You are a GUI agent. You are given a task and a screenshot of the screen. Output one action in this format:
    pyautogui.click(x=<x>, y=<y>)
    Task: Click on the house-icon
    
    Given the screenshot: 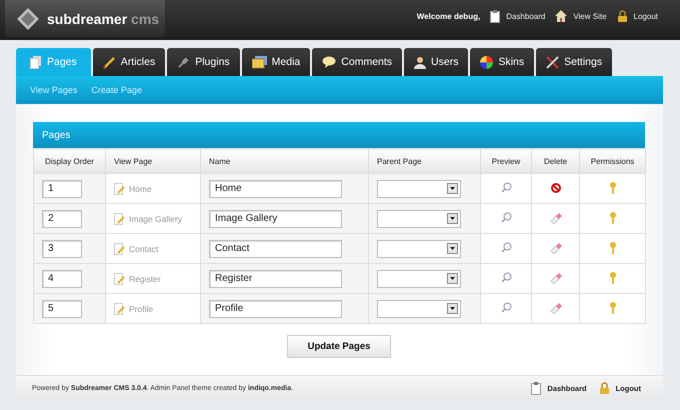 What is the action you would take?
    pyautogui.click(x=561, y=16)
    